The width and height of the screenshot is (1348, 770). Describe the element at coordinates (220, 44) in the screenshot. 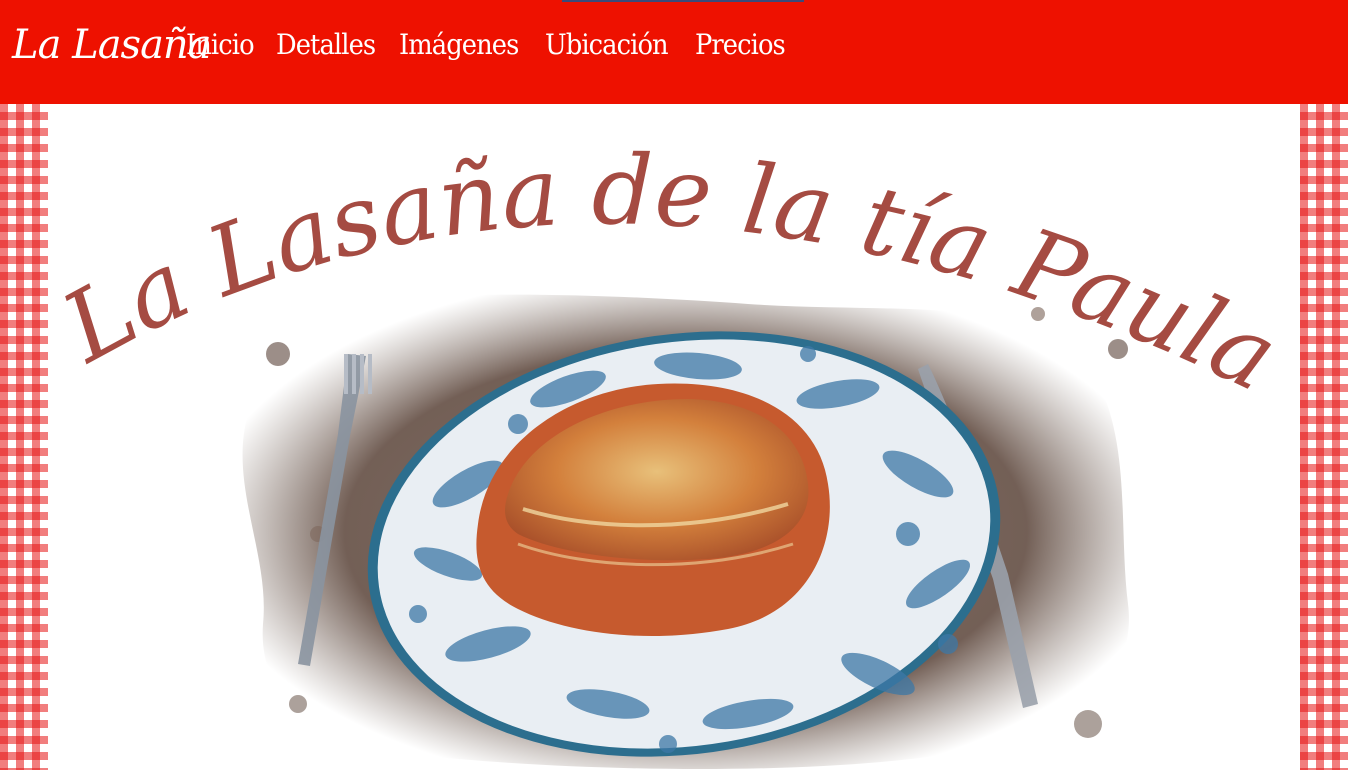

I see `nav-link-inicio: Inicio` at that location.